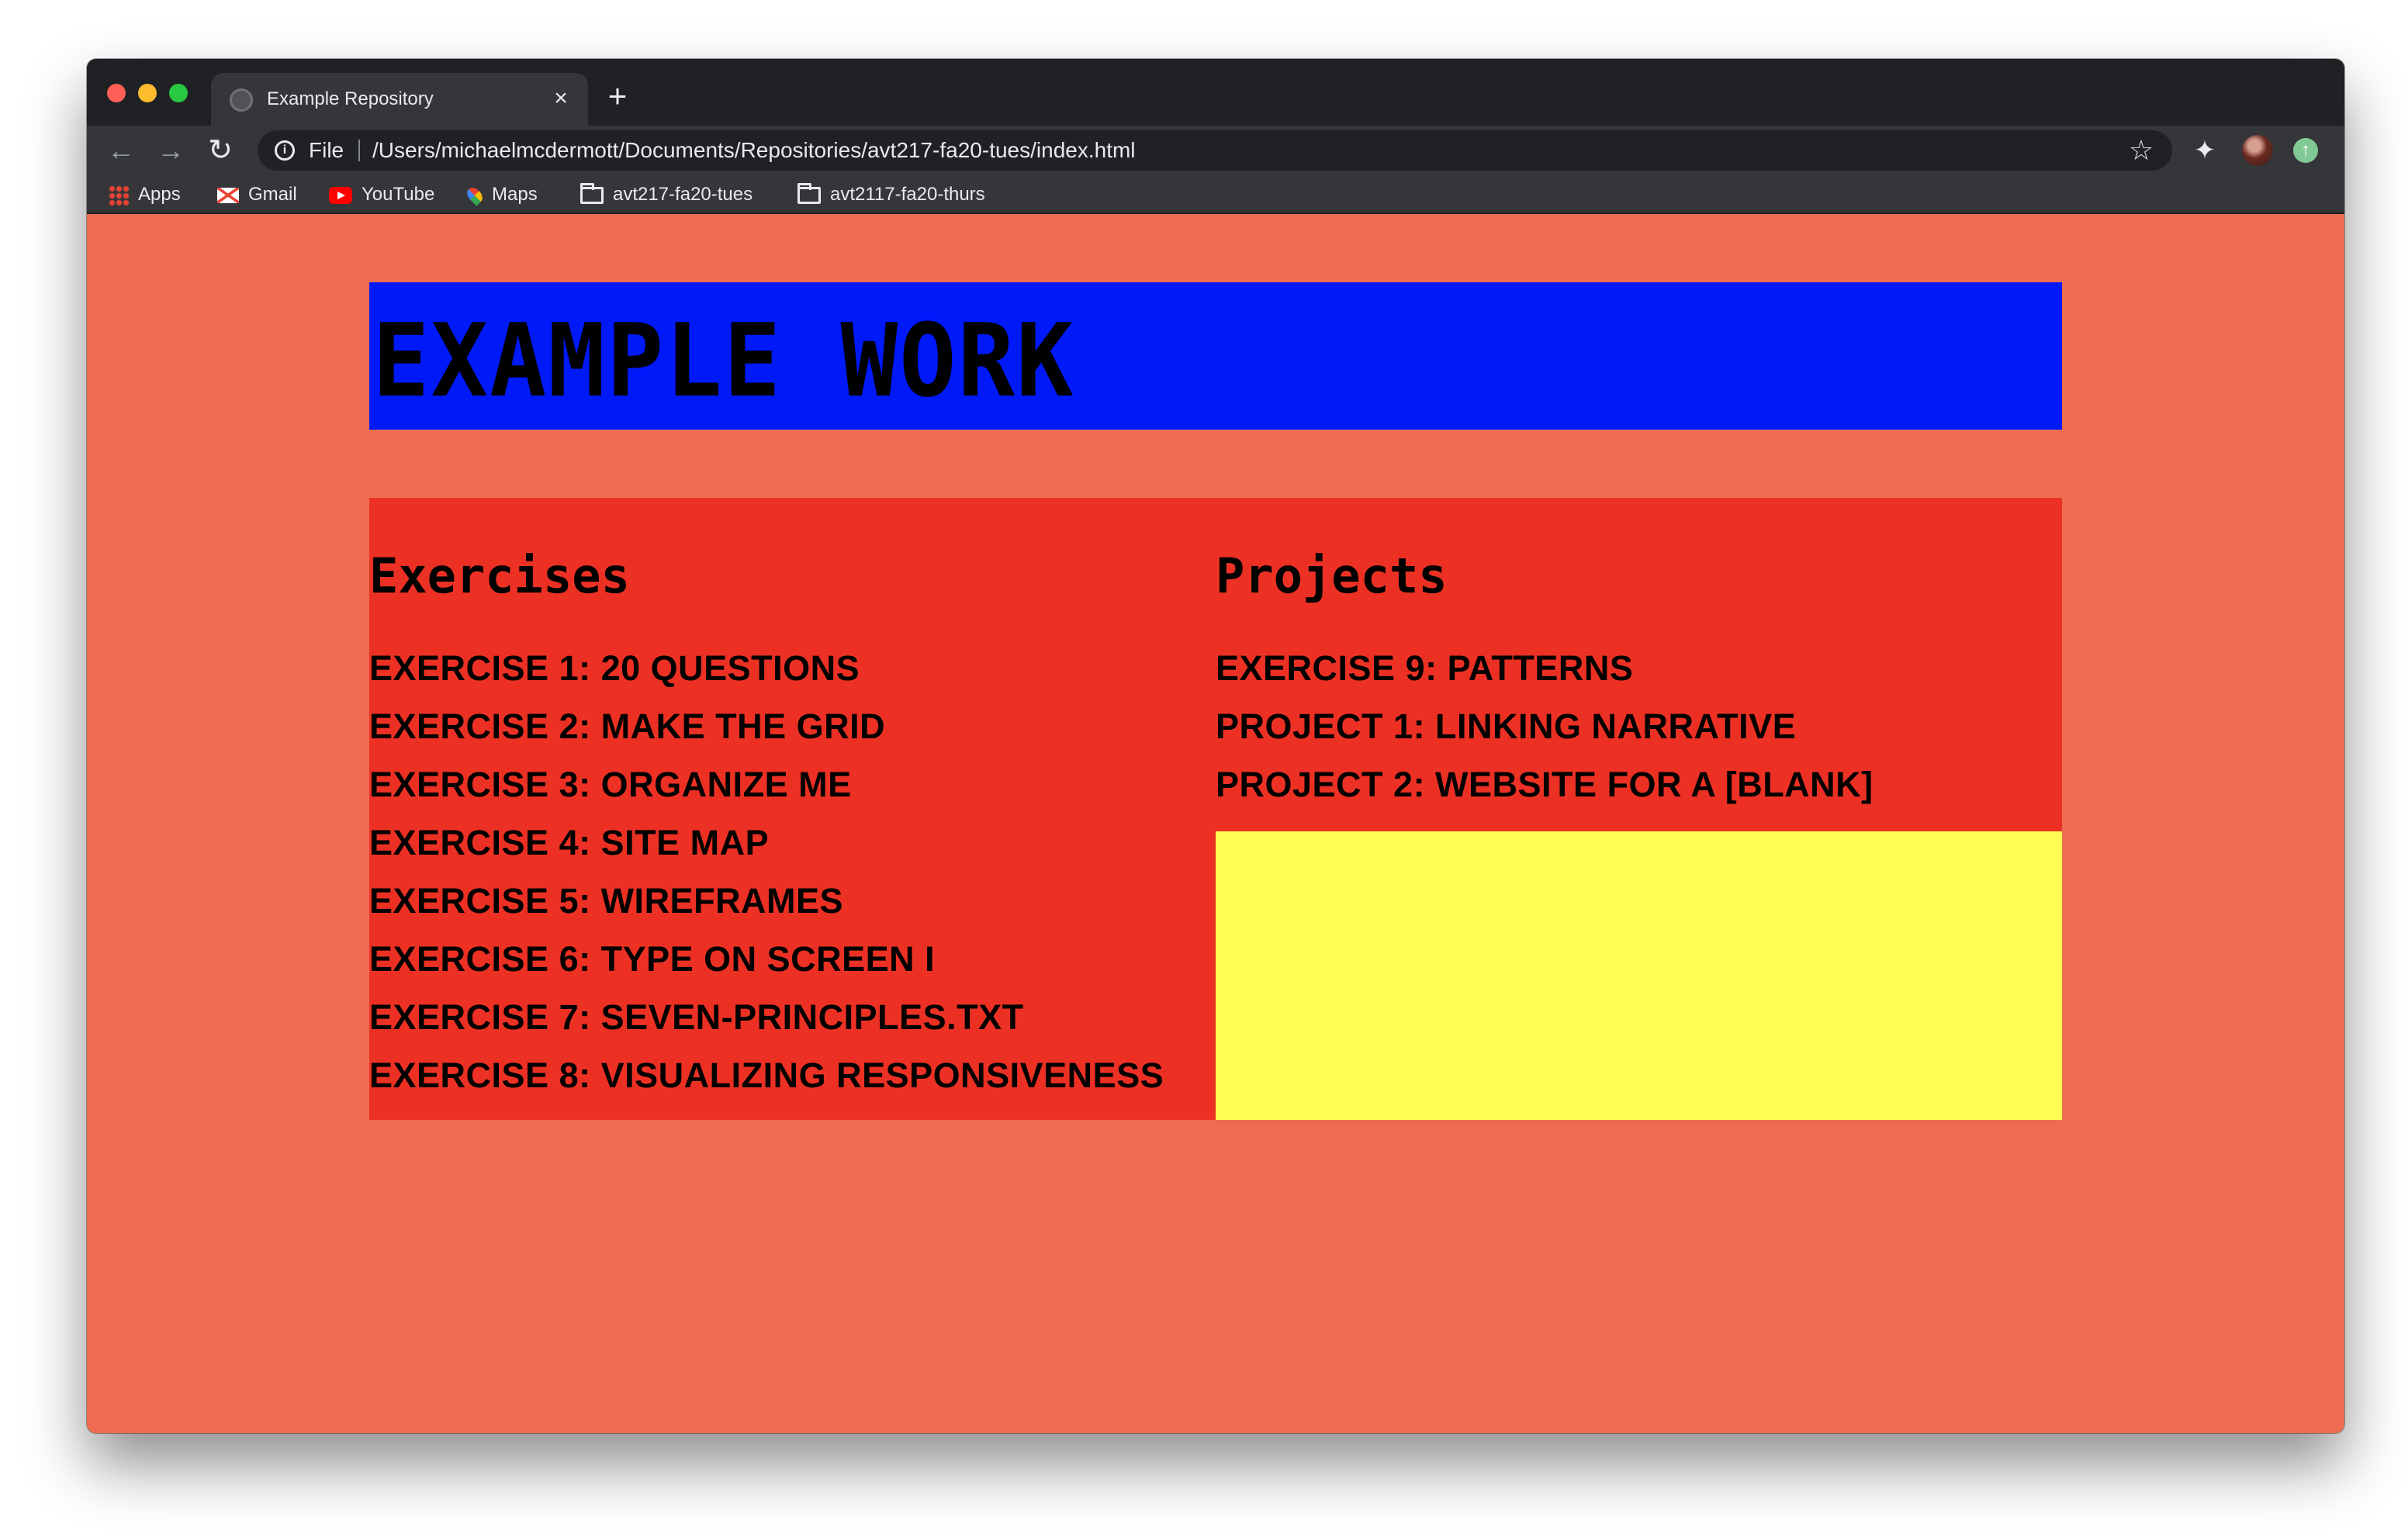 Image resolution: width=2408 pixels, height=1534 pixels. What do you see at coordinates (766, 910) in the screenshot?
I see `exercise-link: EXERCISE 5: WIREFRAMES` at bounding box center [766, 910].